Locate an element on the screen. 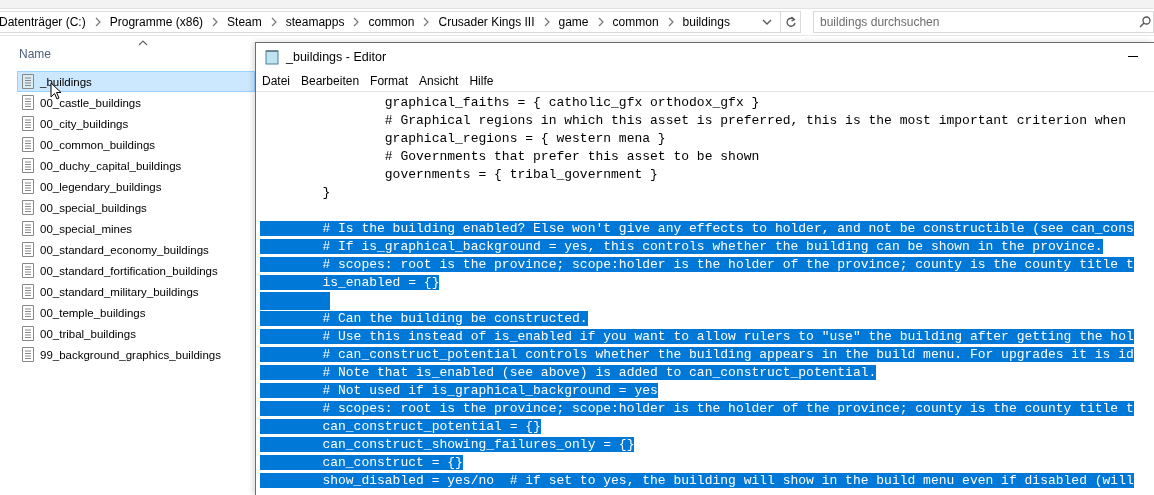 The height and width of the screenshot is (495, 1154). breadcrumb: steamapps is located at coordinates (315, 22).